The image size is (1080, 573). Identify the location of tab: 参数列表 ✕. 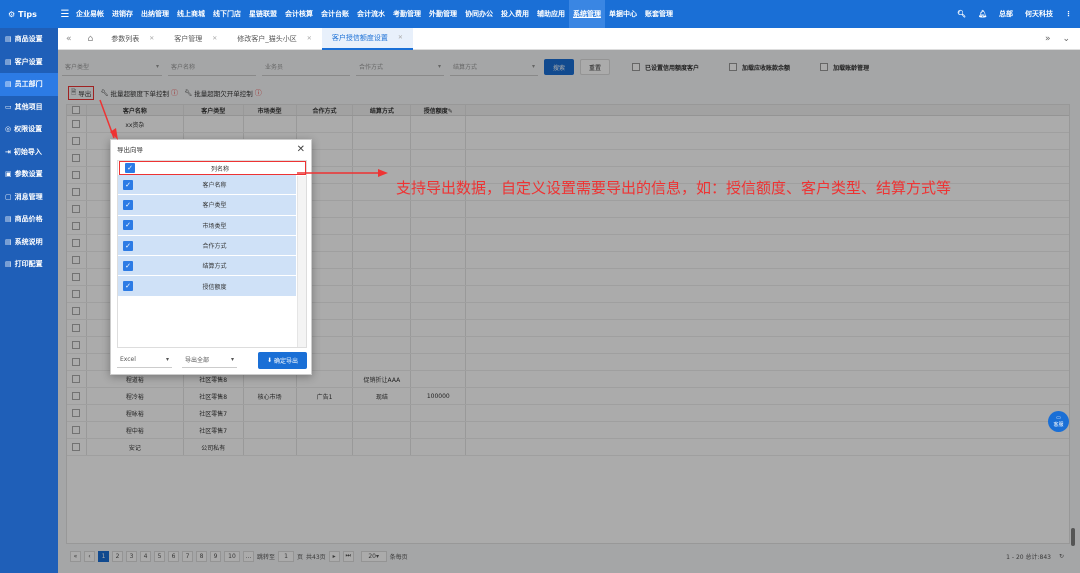
(132, 39).